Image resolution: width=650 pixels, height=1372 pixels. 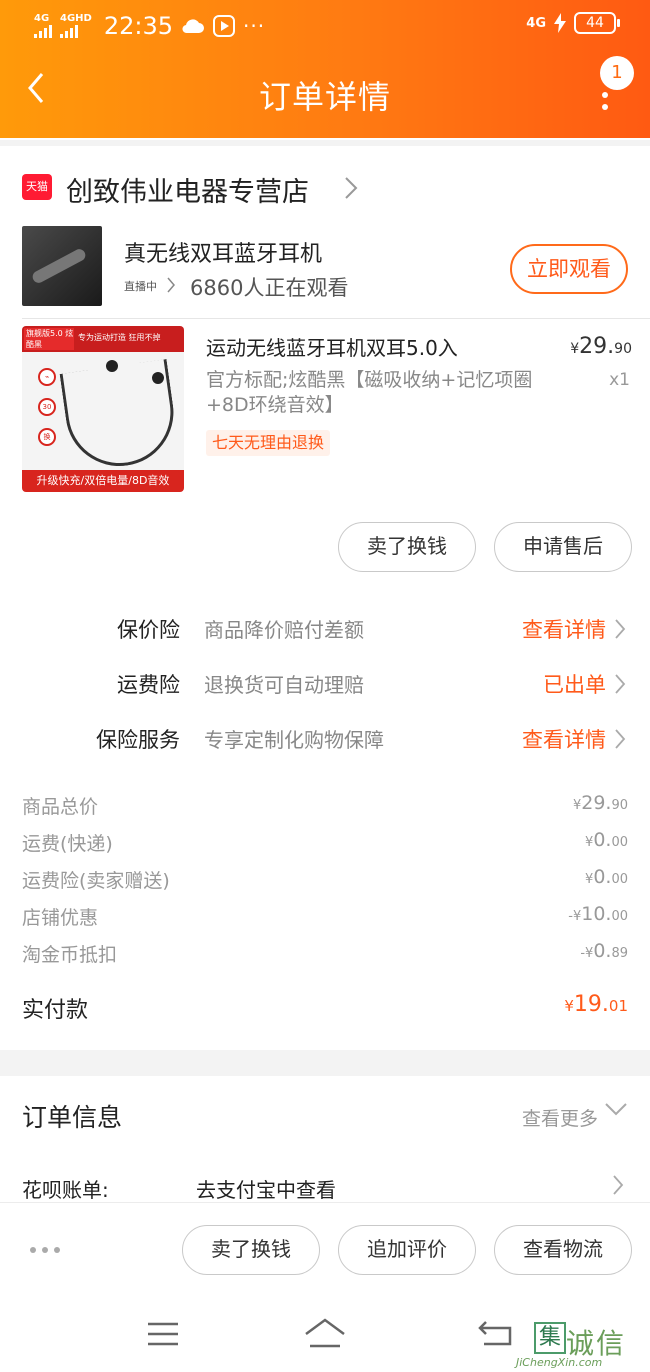 I want to click on signal-2-icon: 4GHD, so click(x=76, y=26).